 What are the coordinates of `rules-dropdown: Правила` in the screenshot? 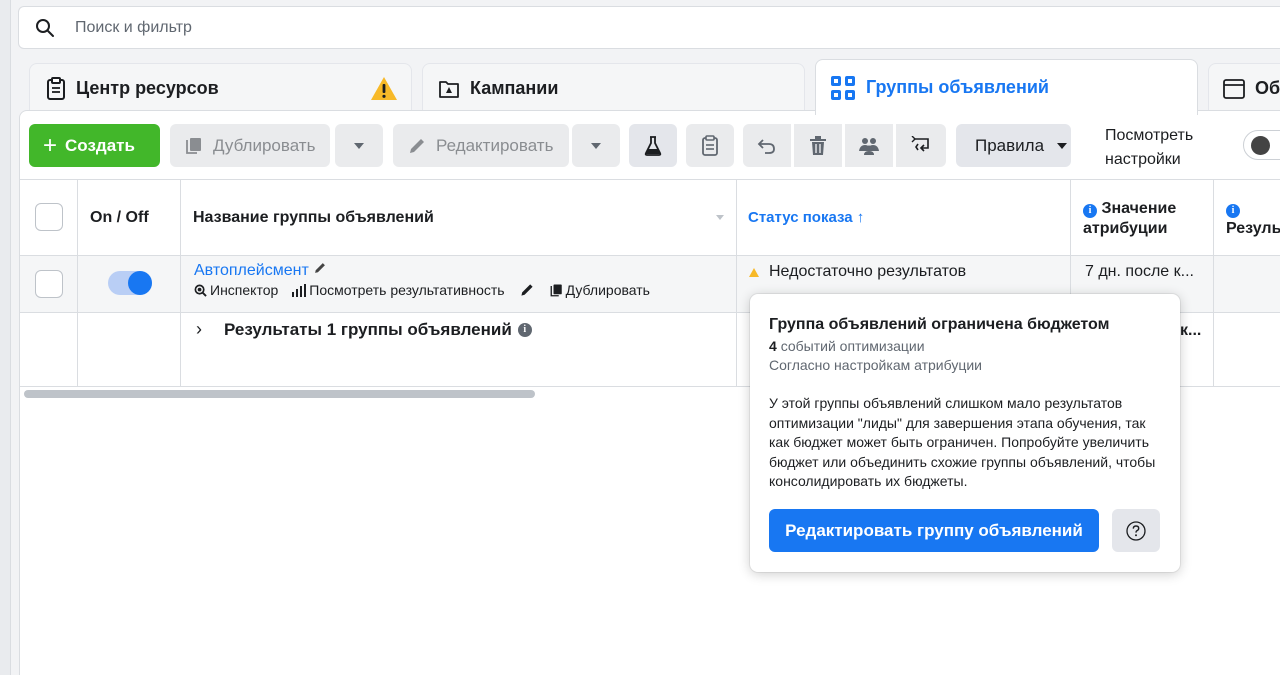 It's located at (1013, 145).